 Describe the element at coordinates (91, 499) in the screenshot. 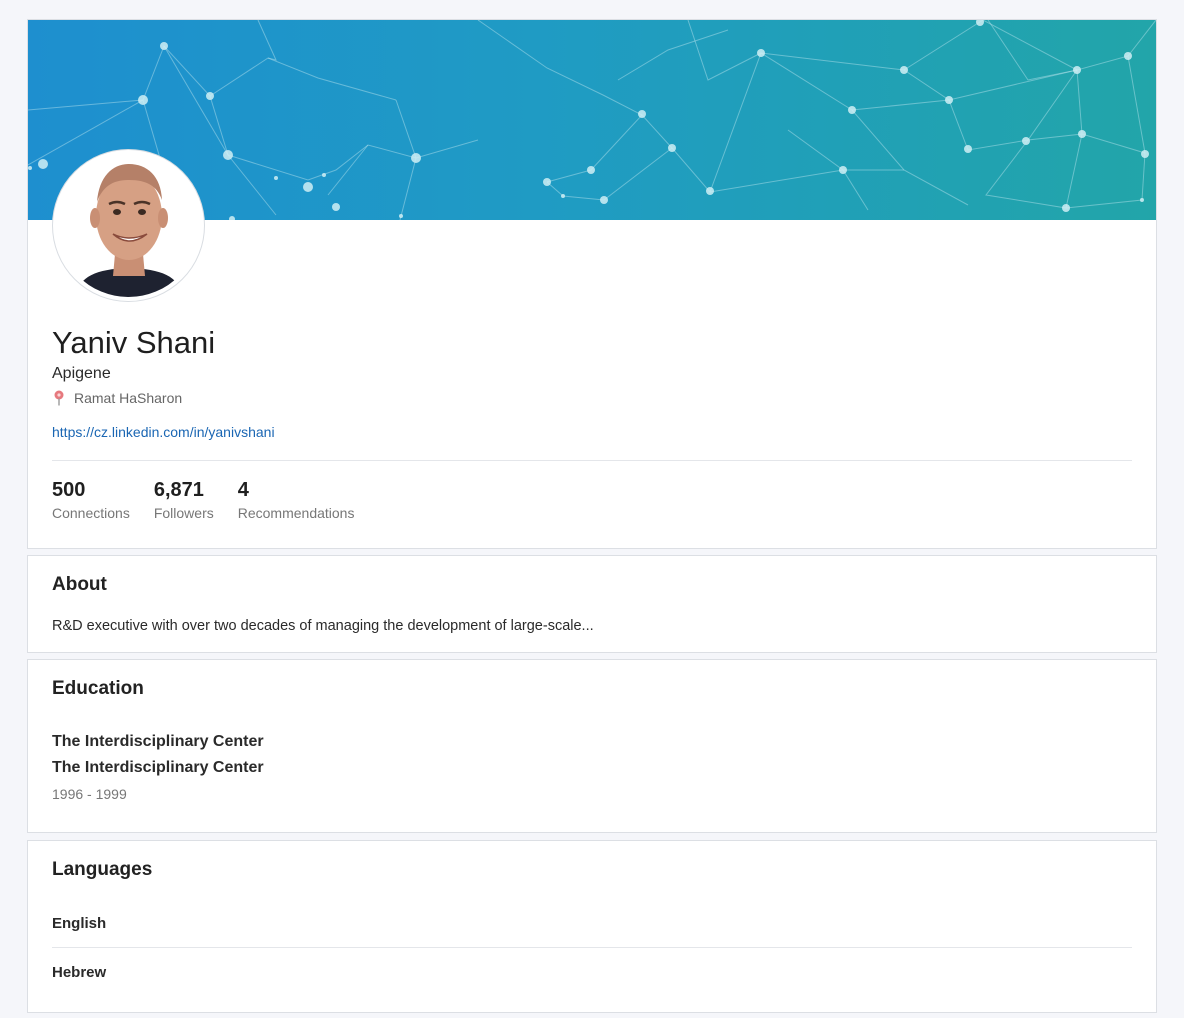

I see `stat-connections: 500 Connections` at that location.